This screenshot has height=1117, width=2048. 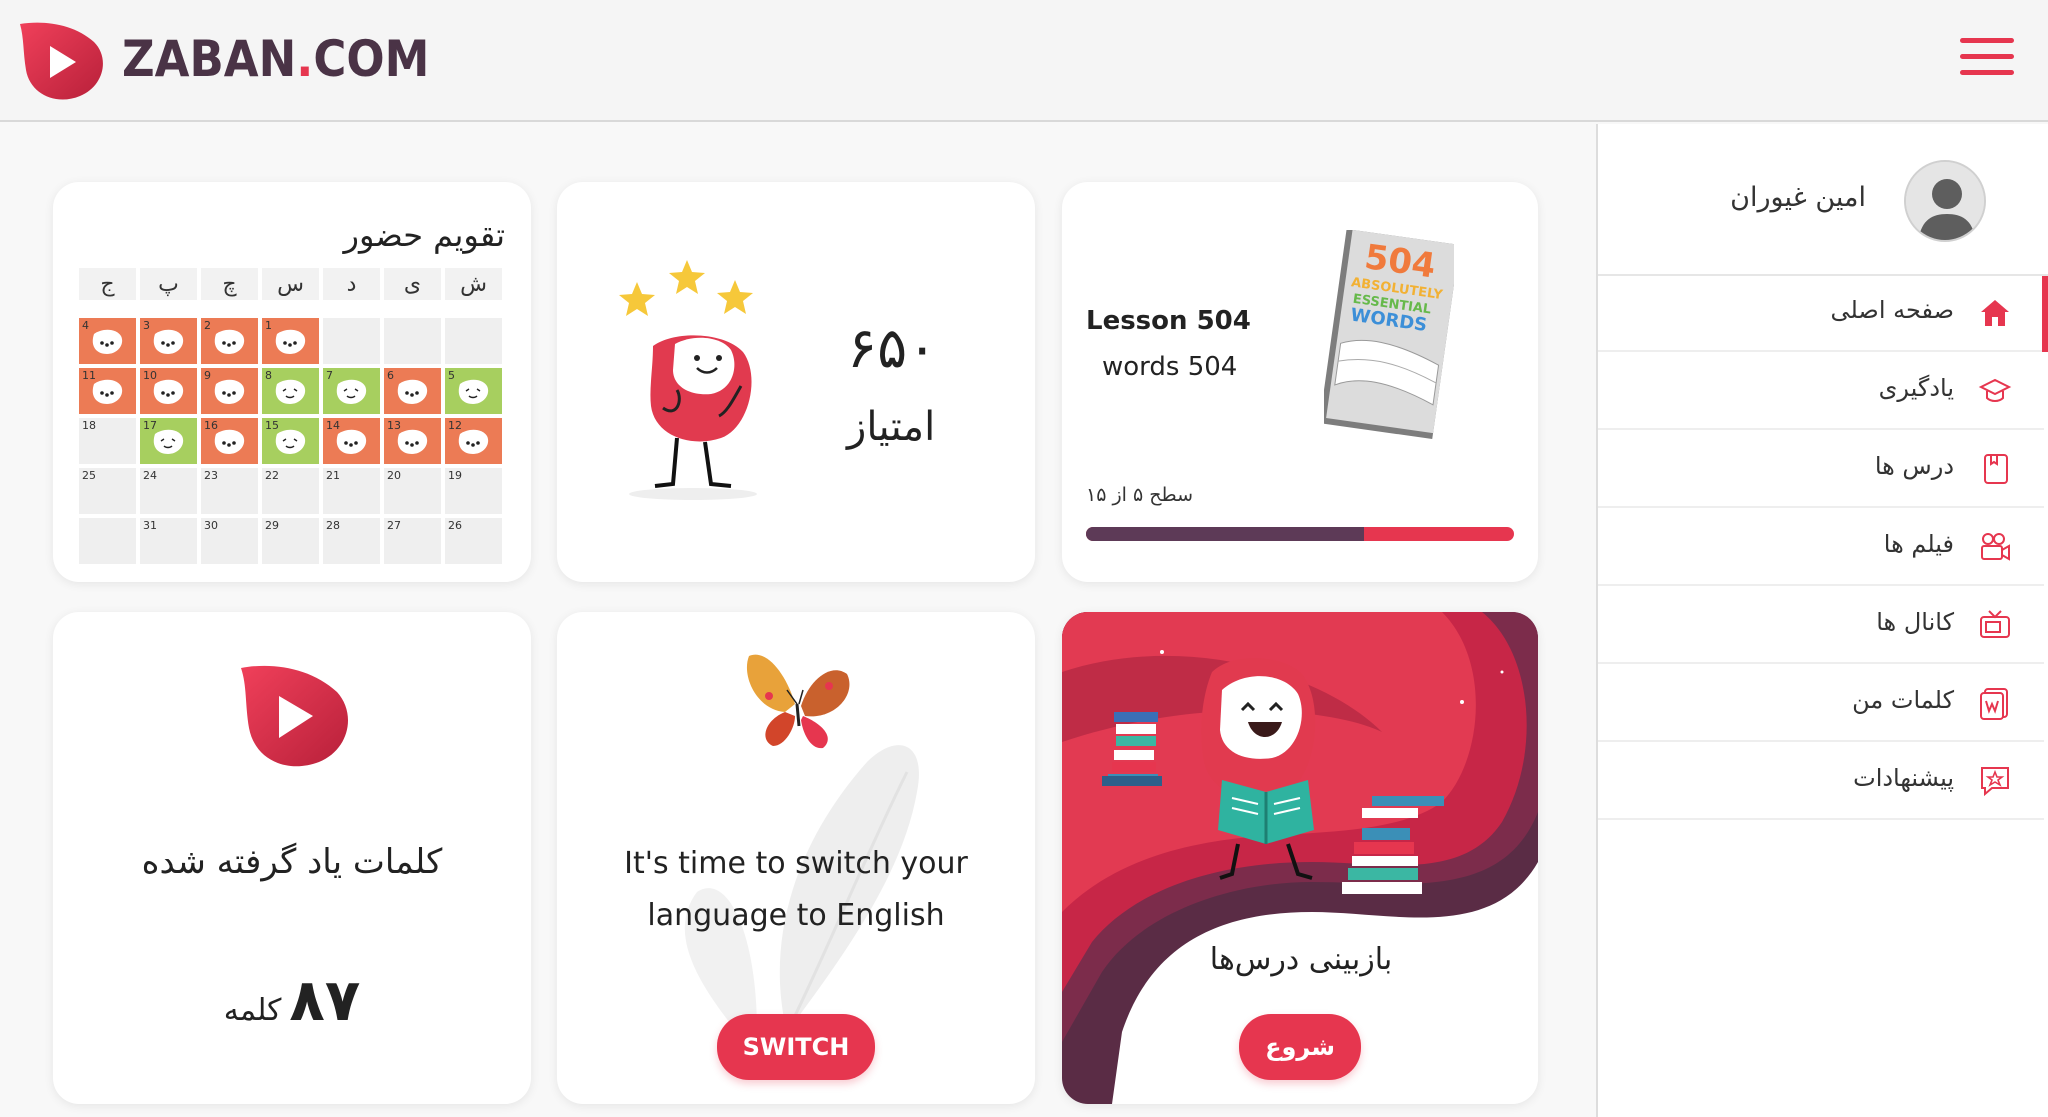 What do you see at coordinates (1024, 61) in the screenshot?
I see `top-header: ZABAN.COM` at bounding box center [1024, 61].